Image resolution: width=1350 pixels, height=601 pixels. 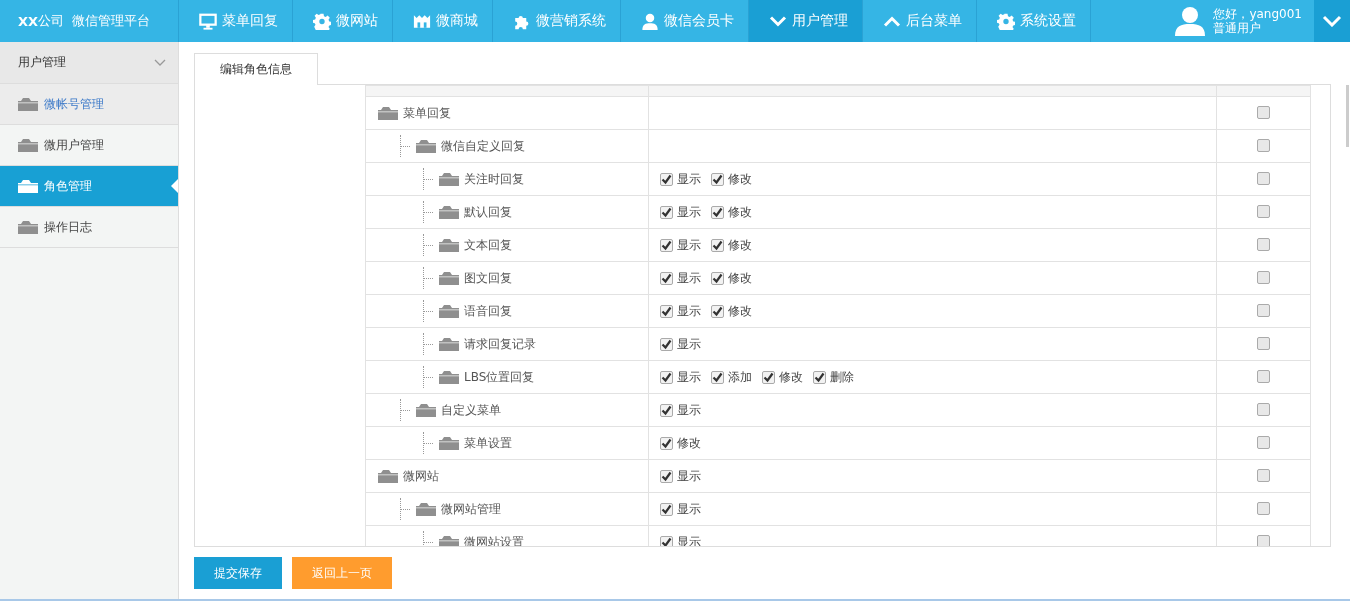 What do you see at coordinates (421, 476) in the screenshot?
I see `tree-node-label: 微网站` at bounding box center [421, 476].